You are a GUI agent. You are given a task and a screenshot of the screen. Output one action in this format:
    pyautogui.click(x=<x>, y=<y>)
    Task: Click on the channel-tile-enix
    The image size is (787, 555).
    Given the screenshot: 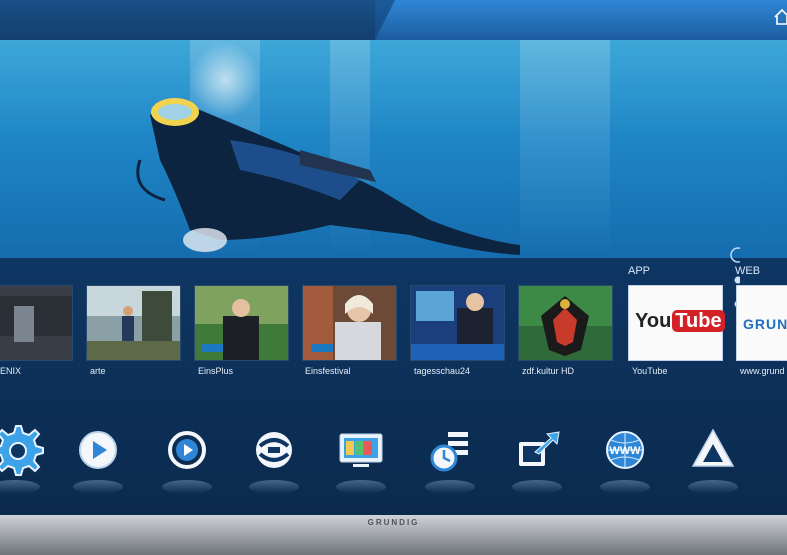 What is the action you would take?
    pyautogui.click(x=36, y=323)
    